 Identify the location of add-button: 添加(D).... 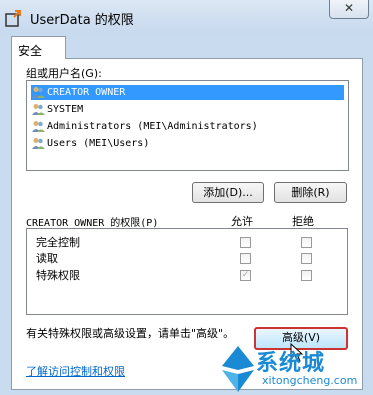
(228, 192).